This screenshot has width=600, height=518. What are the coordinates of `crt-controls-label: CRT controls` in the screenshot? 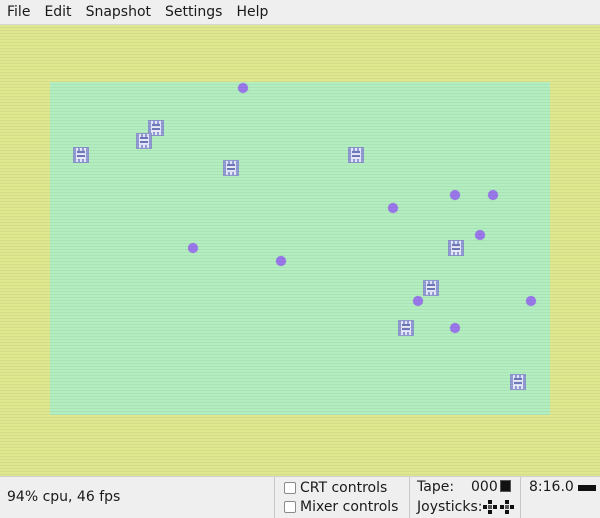 It's located at (344, 488).